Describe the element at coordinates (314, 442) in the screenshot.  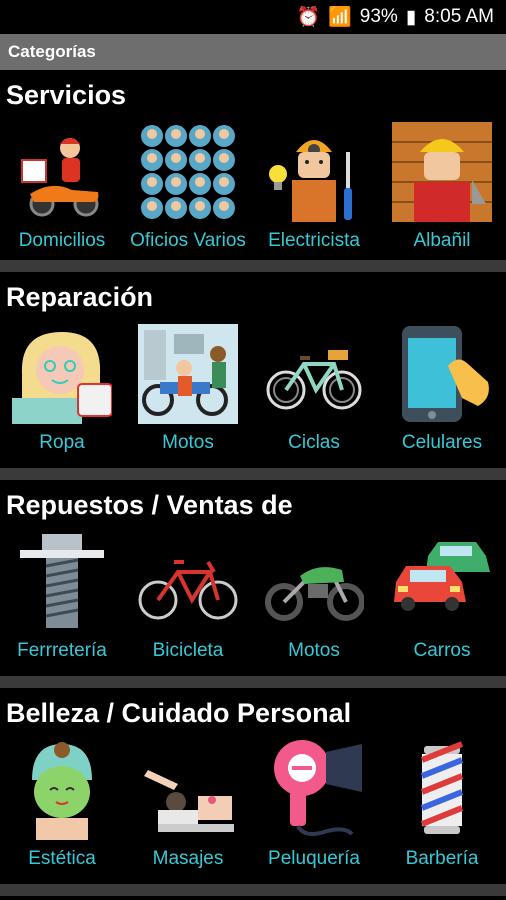
I see `category-label: Ciclas` at that location.